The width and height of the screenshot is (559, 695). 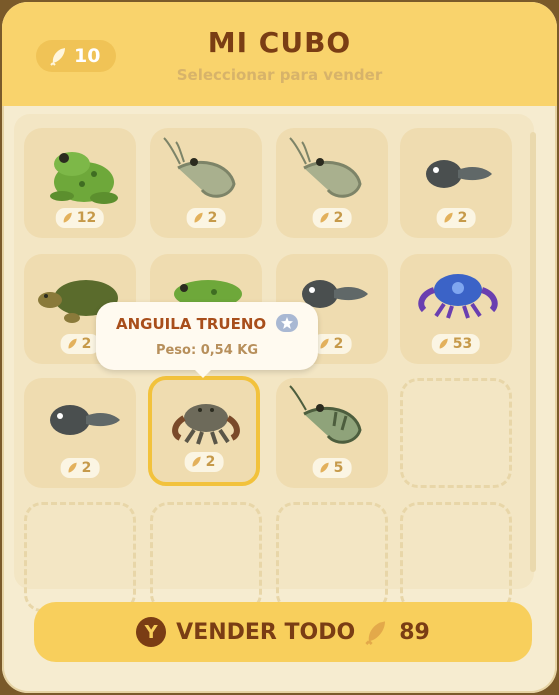 What do you see at coordinates (456, 309) in the screenshot?
I see `inventory-slot-blue-crab: 53` at bounding box center [456, 309].